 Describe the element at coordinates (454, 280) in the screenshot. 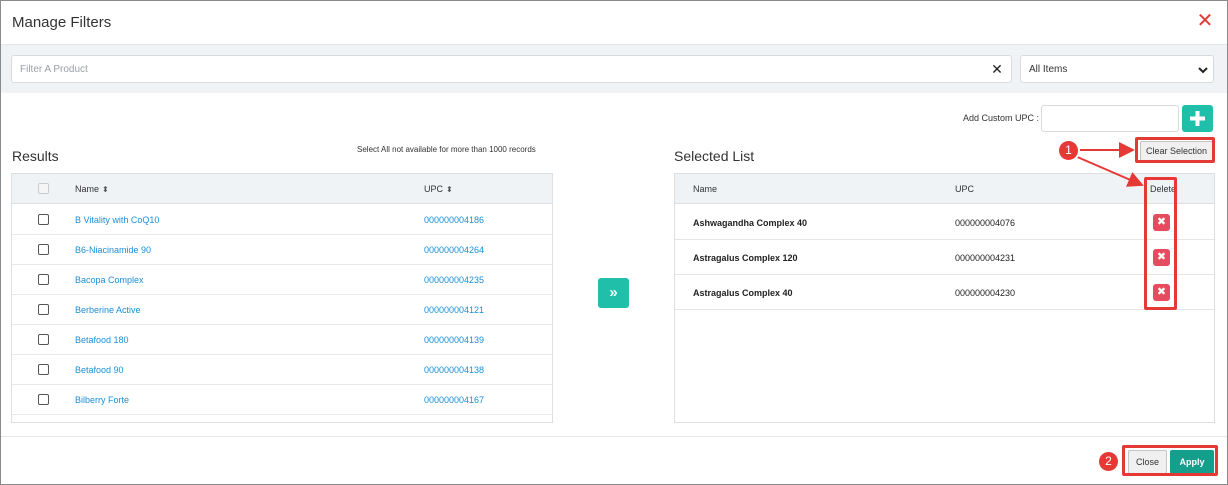

I see `product-upc-link: 000000004235` at that location.